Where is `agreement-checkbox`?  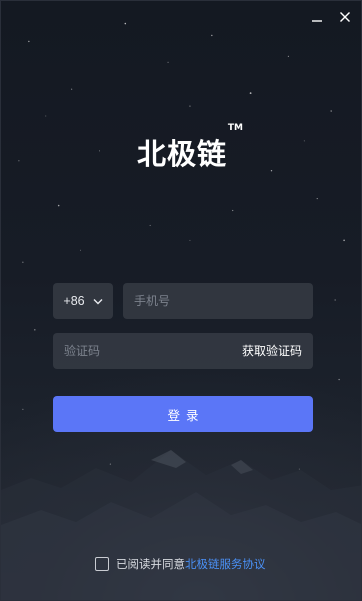 agreement-checkbox is located at coordinates (102, 564).